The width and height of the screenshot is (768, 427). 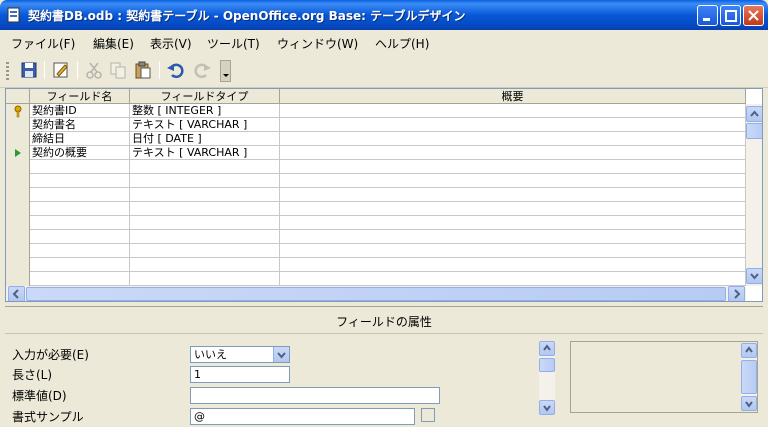 What do you see at coordinates (80, 96) in the screenshot?
I see `header-field-name: フィールド名` at bounding box center [80, 96].